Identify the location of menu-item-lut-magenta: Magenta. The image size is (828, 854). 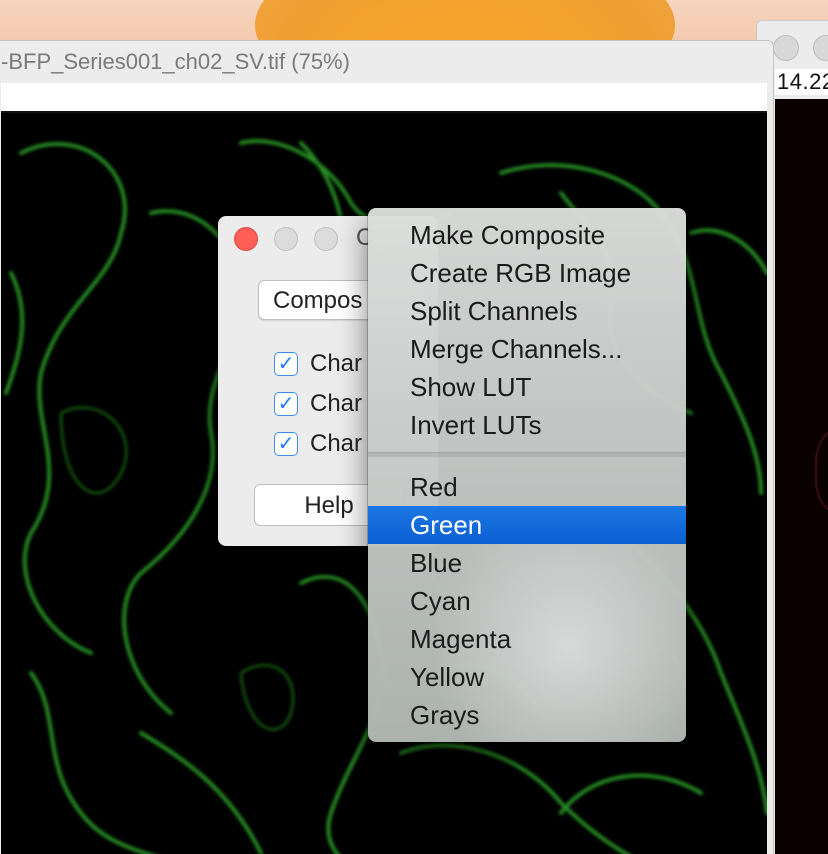
(527, 639).